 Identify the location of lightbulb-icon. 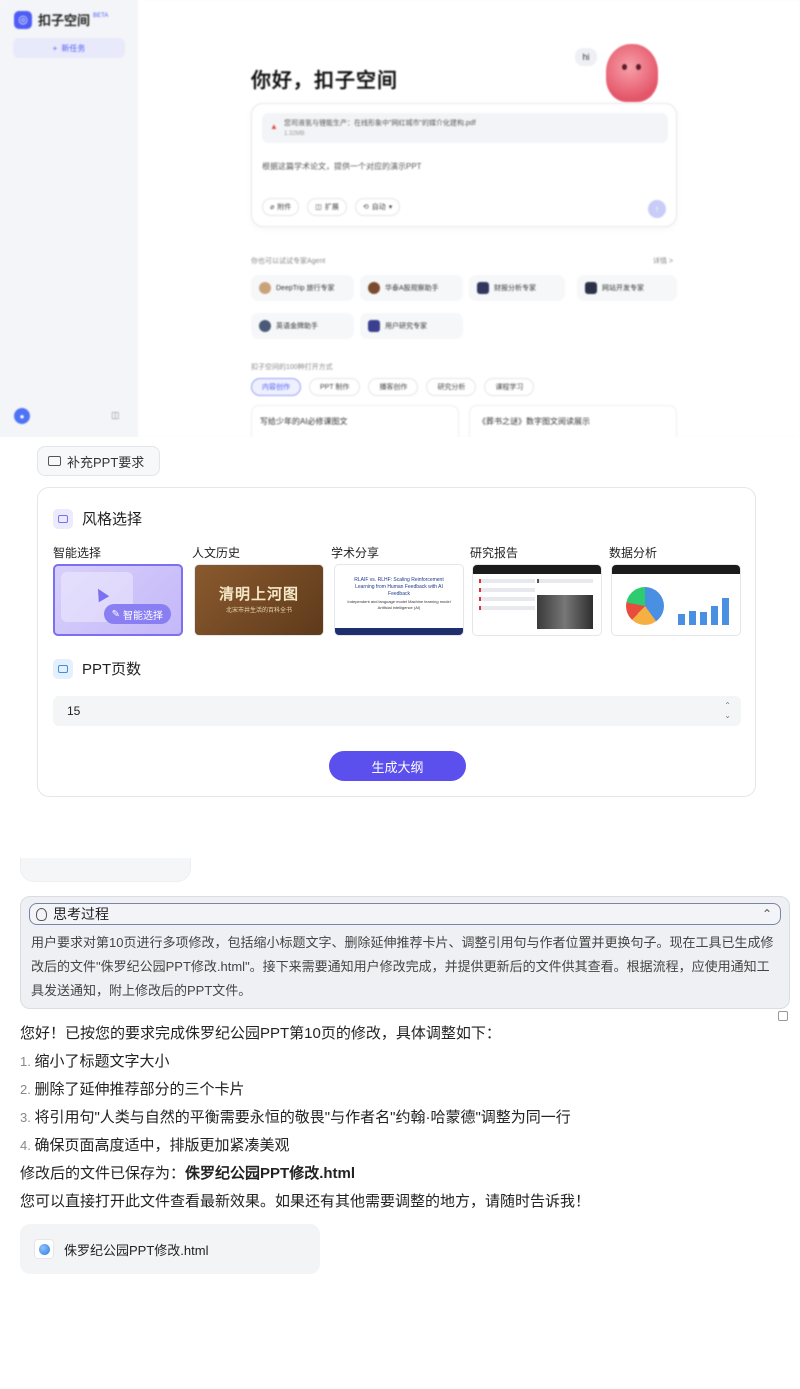
(41, 914).